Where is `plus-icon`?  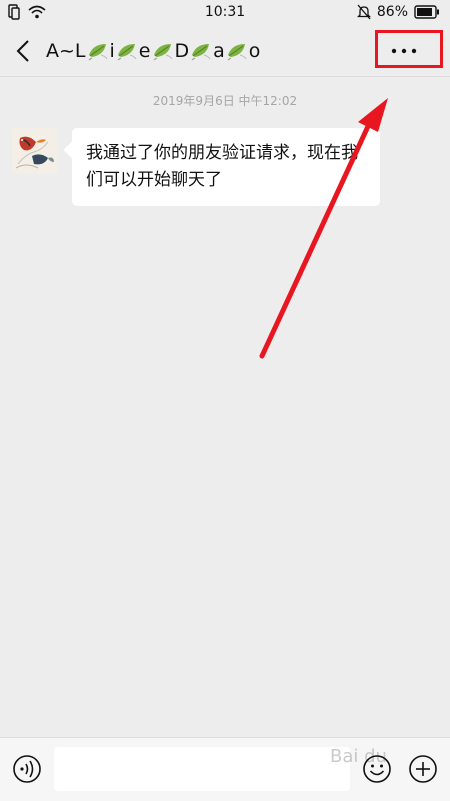
plus-icon is located at coordinates (423, 769).